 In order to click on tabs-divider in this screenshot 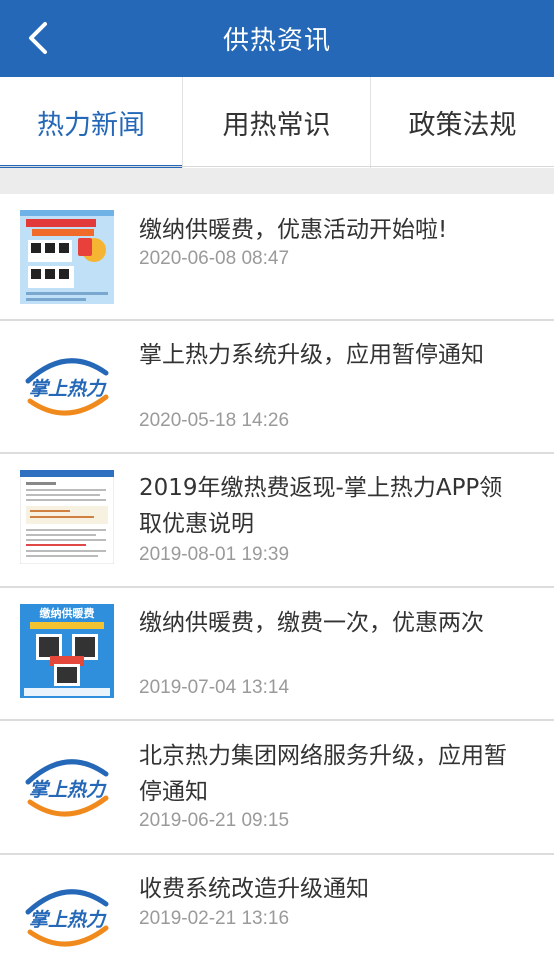, I will do `click(277, 166)`.